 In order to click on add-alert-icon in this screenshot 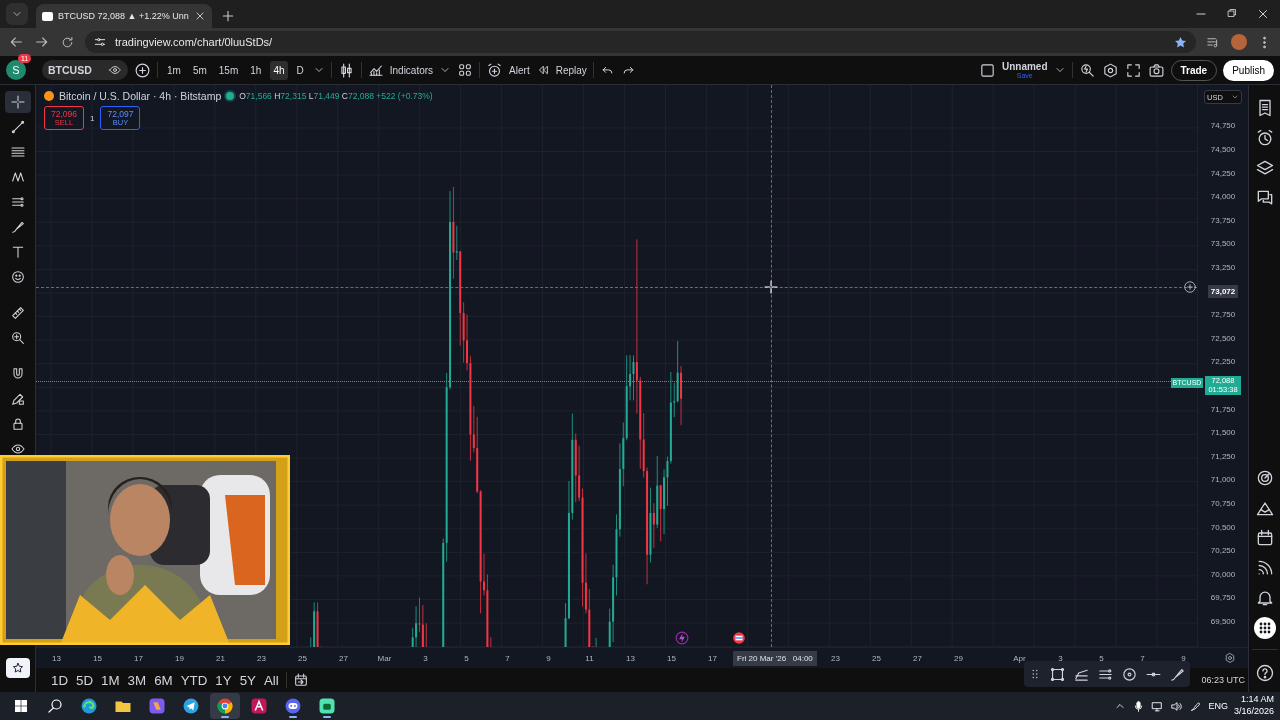, I will do `click(1190, 287)`.